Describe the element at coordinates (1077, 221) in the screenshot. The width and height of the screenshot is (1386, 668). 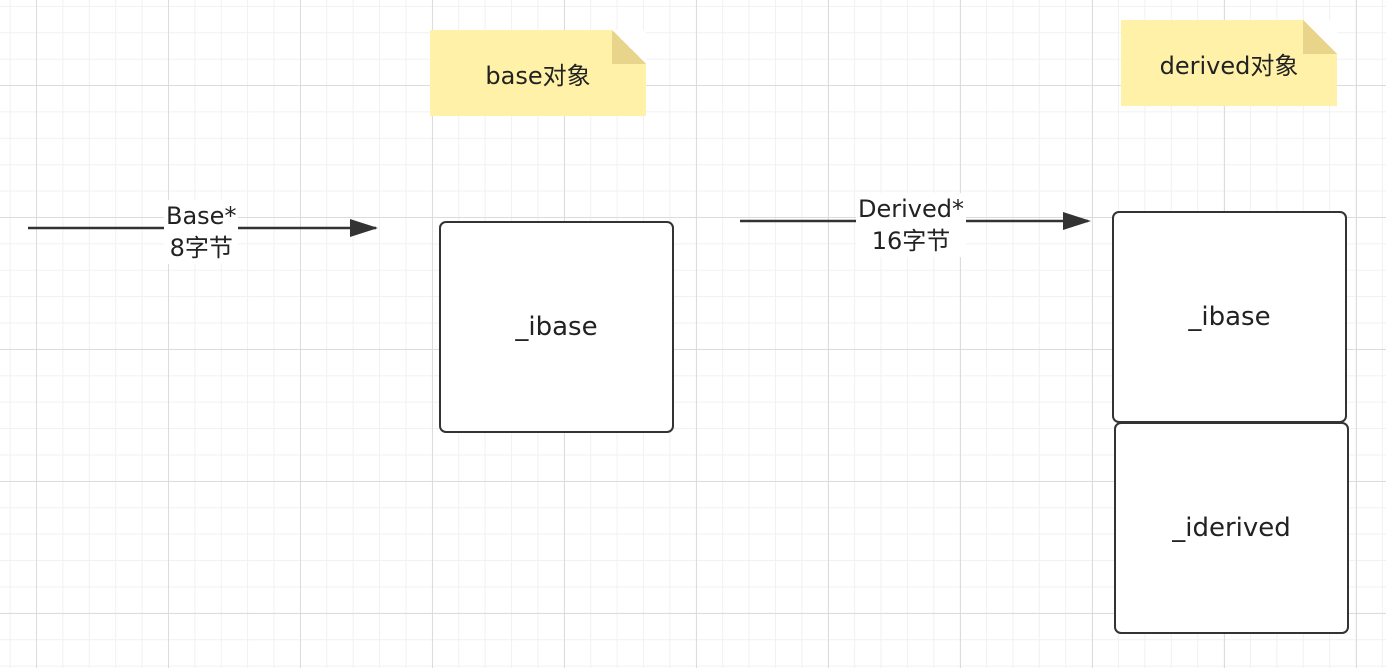
I see `derived-pointer-arrowhead` at that location.